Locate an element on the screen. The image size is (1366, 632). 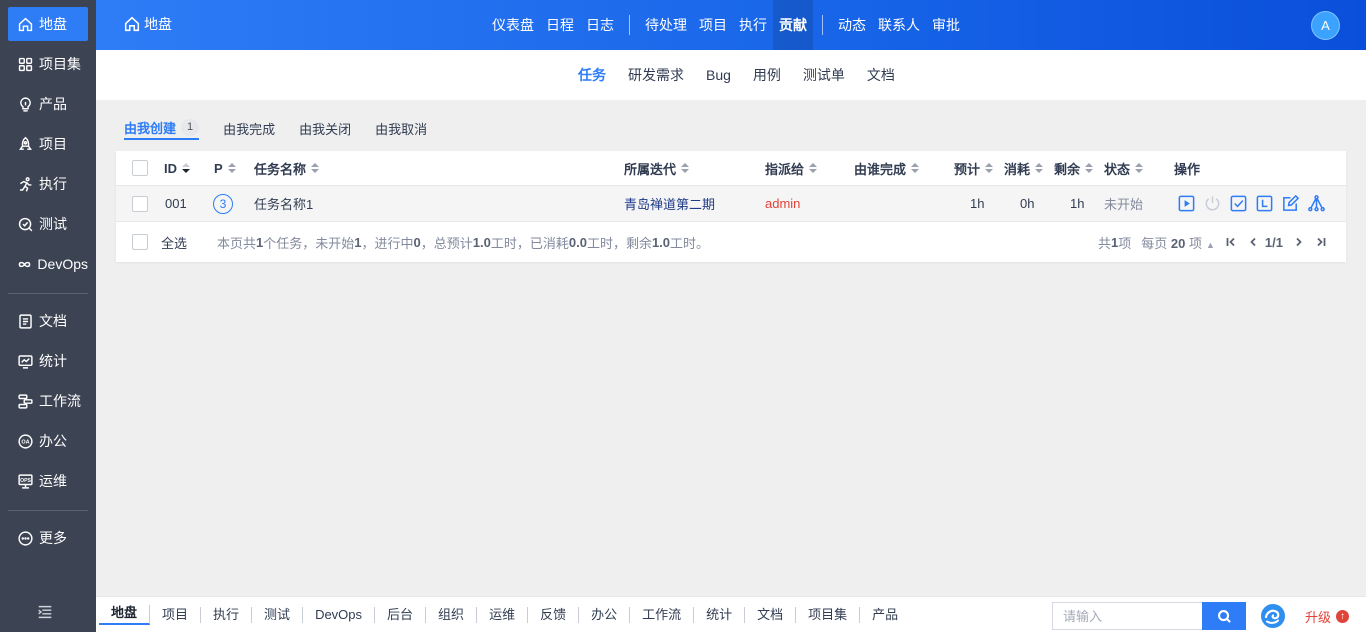
bottom-item-admin: 后台 is located at coordinates (401, 615).